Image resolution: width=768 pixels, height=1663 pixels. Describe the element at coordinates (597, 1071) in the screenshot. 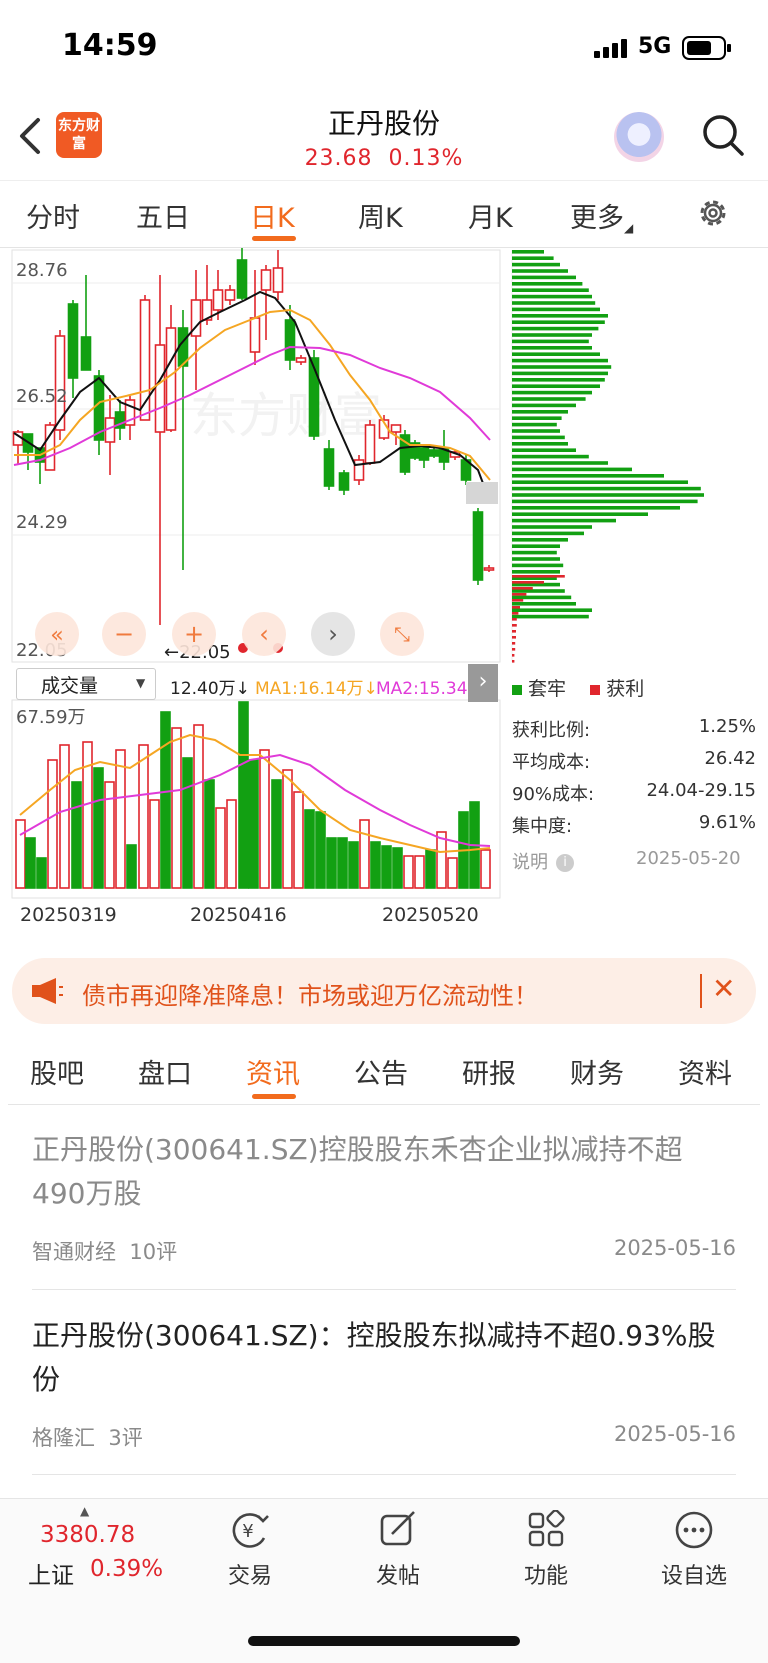

I see `tab-financials: 财务` at that location.